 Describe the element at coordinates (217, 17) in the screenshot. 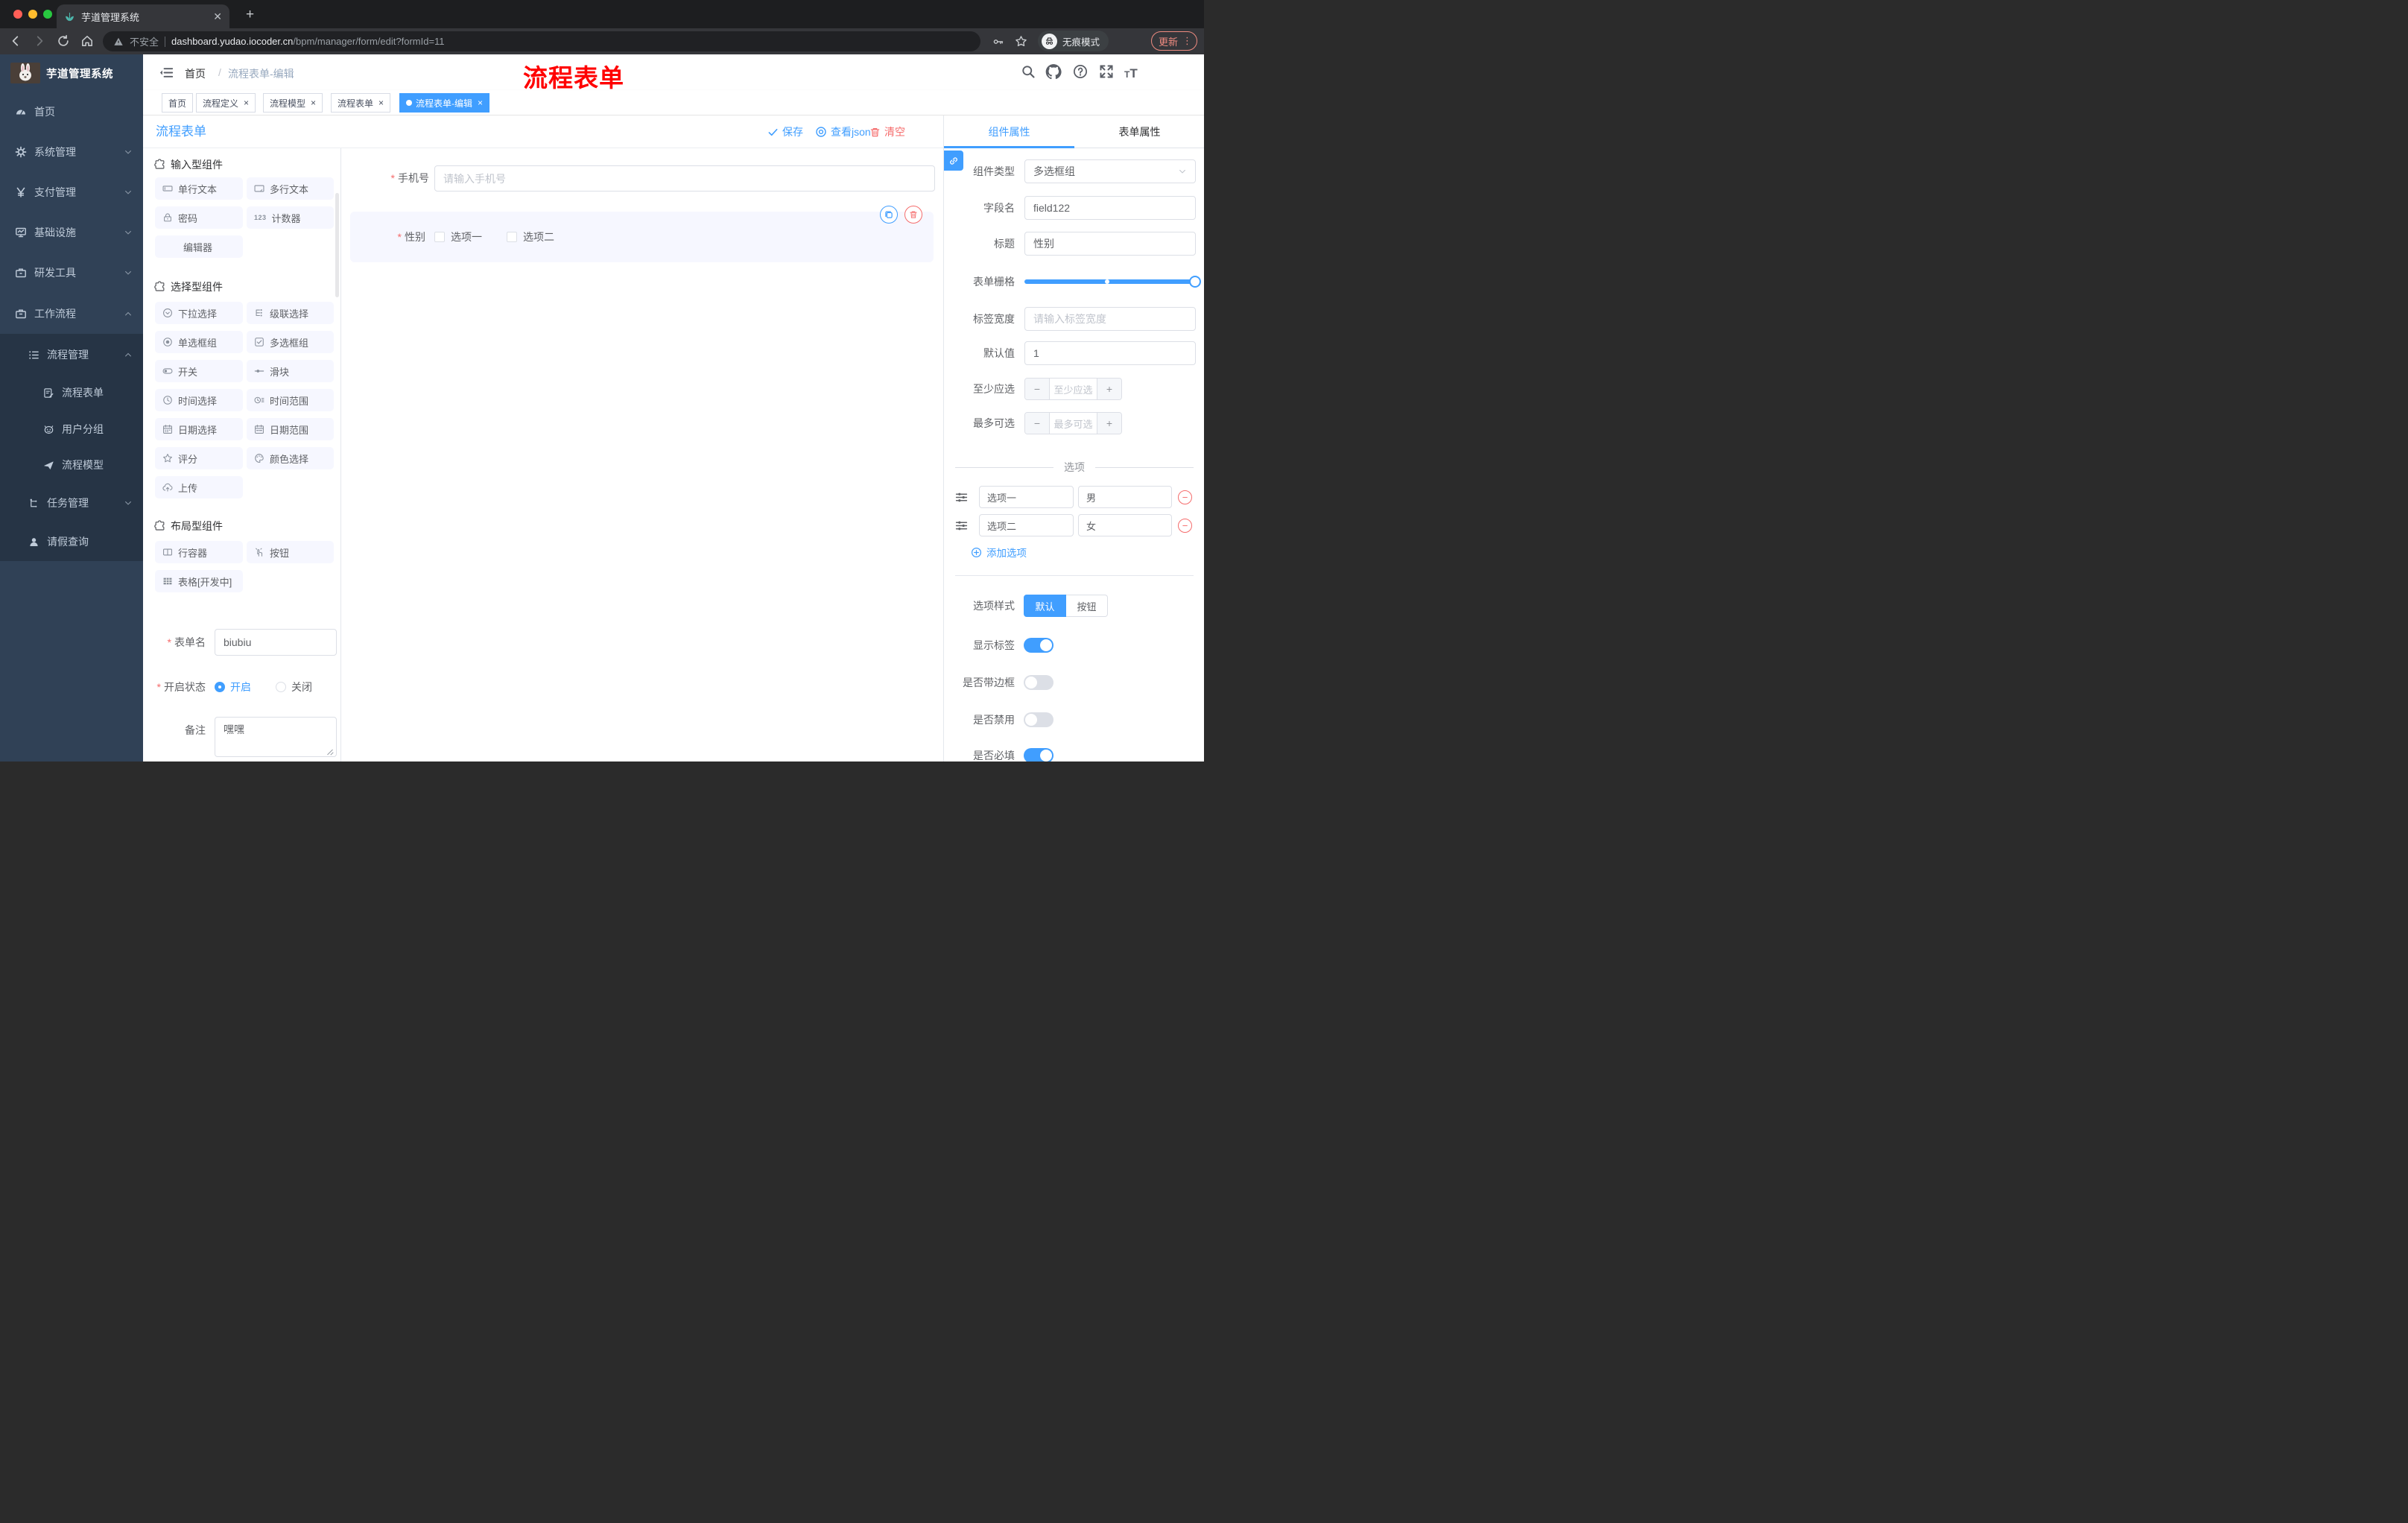

I see `tab-close-icon: ✕` at that location.